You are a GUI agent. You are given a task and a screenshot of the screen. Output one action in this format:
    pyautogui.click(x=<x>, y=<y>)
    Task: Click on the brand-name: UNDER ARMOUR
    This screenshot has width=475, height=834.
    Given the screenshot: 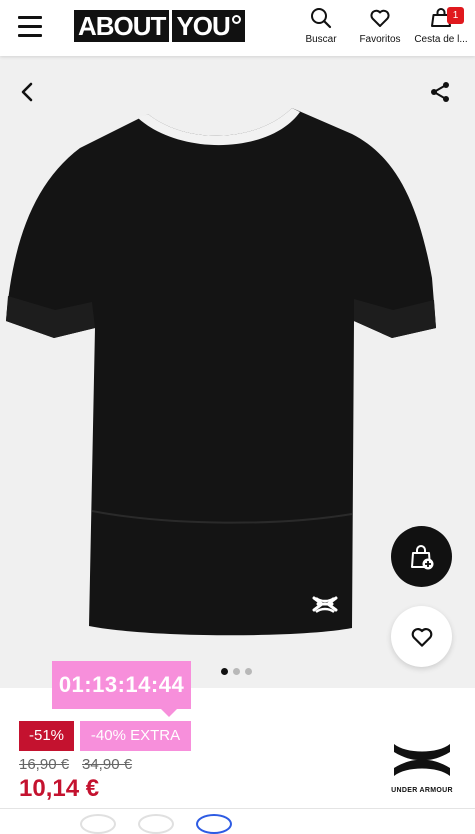 What is the action you would take?
    pyautogui.click(x=422, y=790)
    